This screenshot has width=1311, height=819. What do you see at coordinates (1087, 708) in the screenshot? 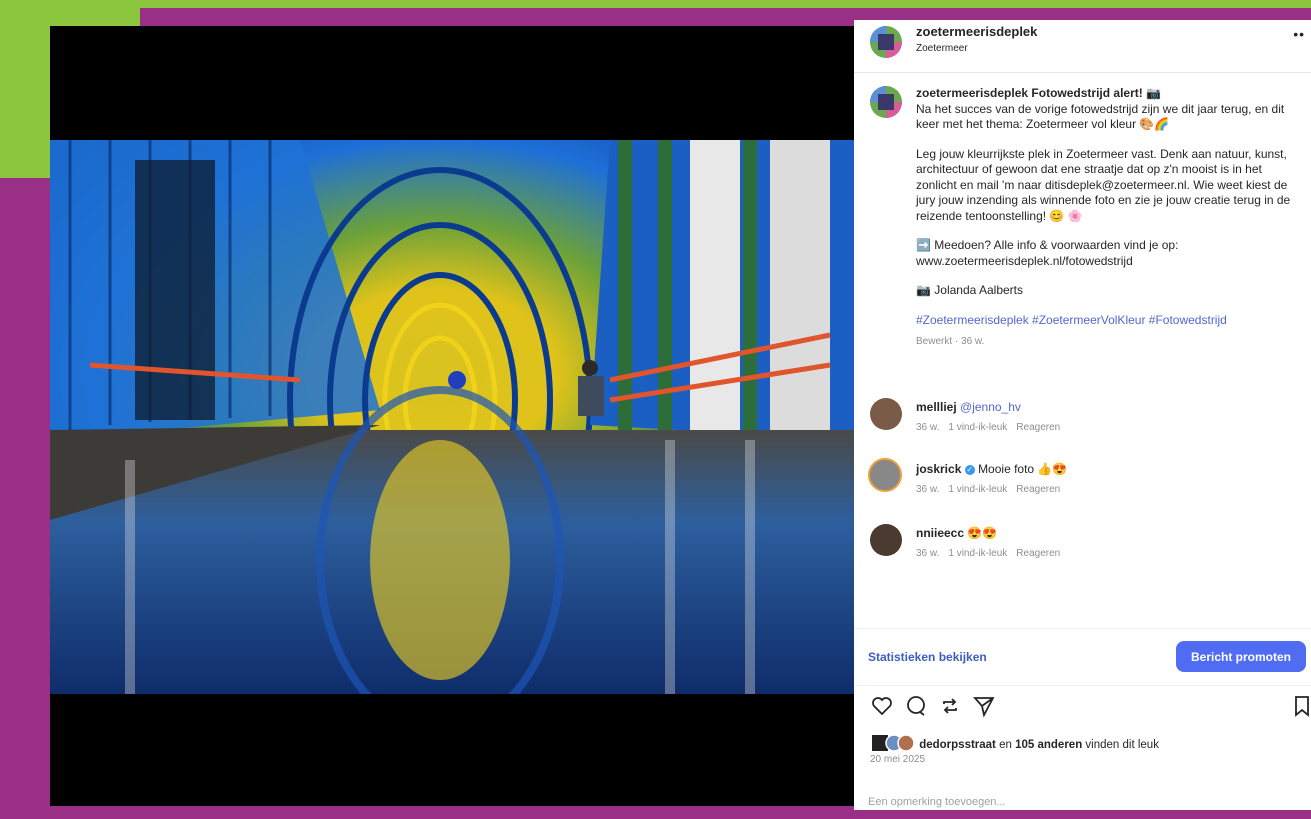
I see `post-actions` at bounding box center [1087, 708].